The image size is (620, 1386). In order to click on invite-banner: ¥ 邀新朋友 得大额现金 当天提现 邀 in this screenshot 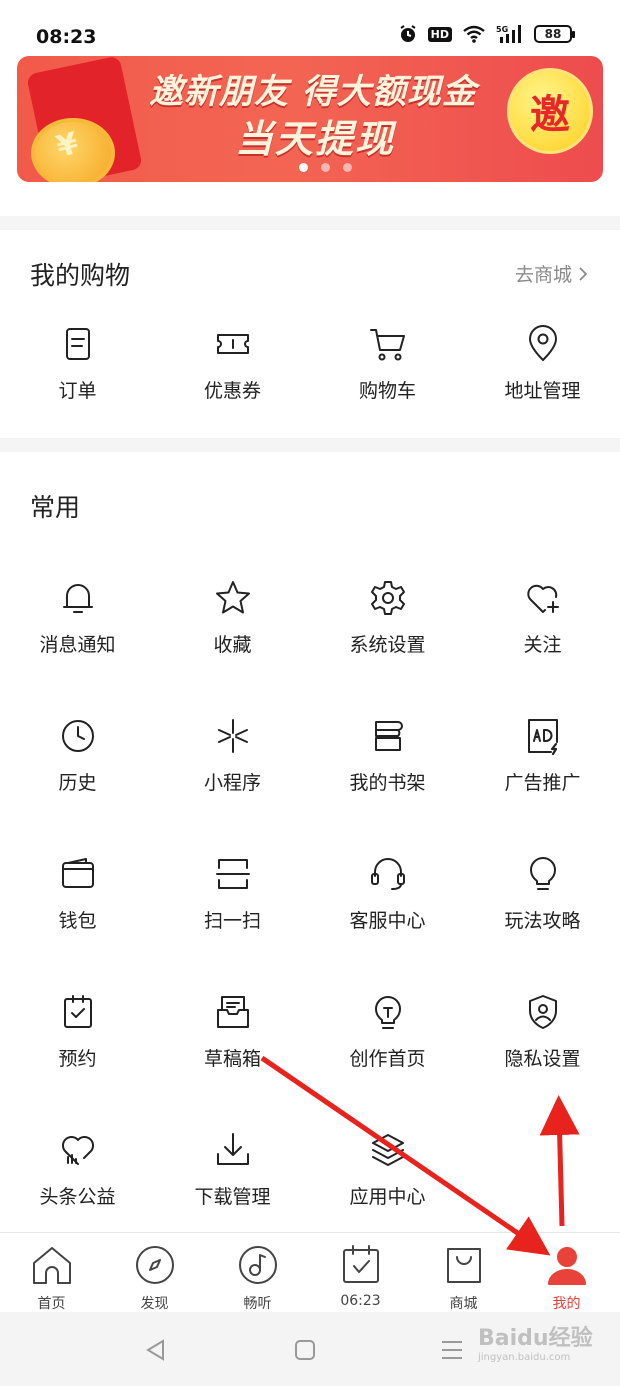, I will do `click(310, 119)`.